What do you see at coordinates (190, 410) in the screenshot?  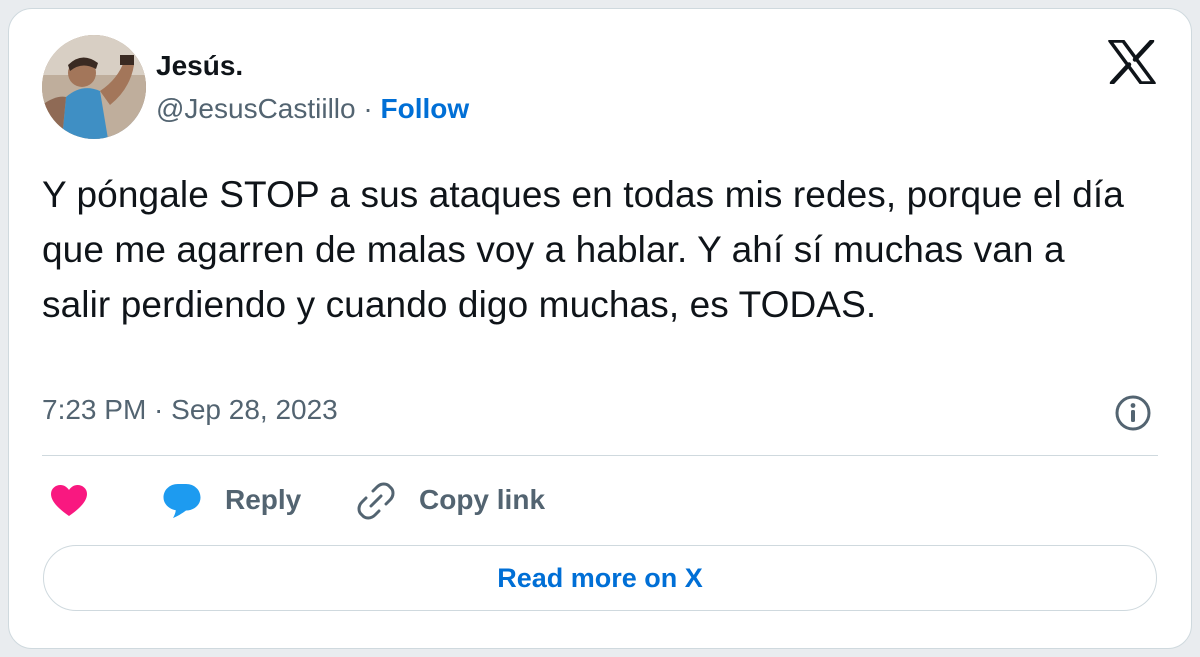 I see `tweet-timestamp: 7:23 PM · Sep 28, 2023` at bounding box center [190, 410].